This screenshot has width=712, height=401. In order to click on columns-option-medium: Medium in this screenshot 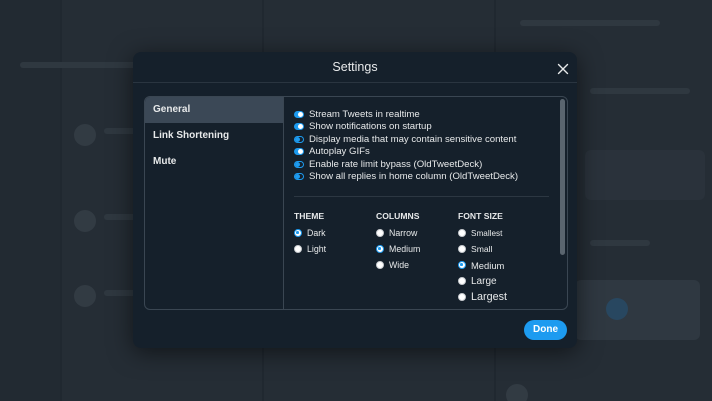, I will do `click(398, 249)`.